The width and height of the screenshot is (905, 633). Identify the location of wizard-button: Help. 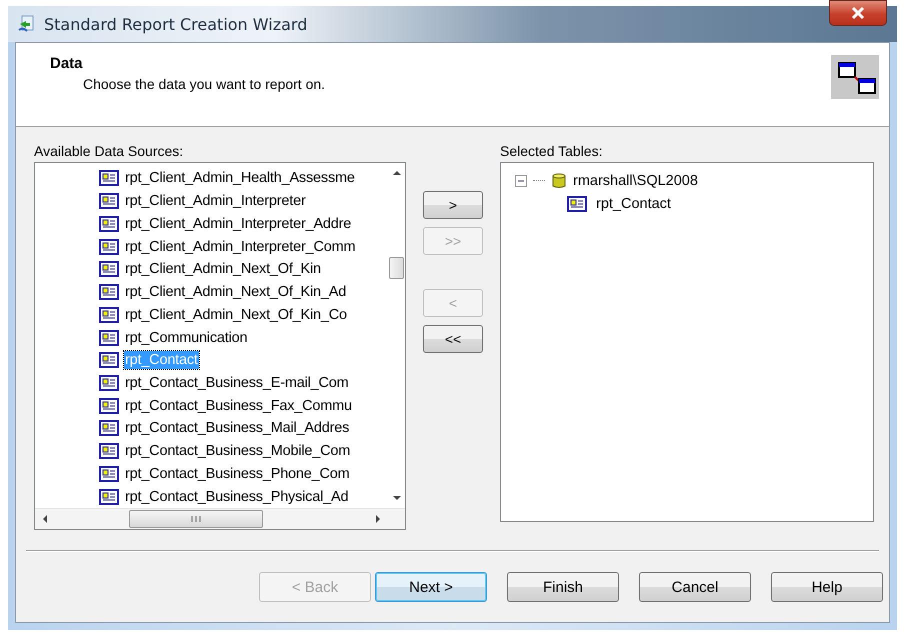
(827, 587).